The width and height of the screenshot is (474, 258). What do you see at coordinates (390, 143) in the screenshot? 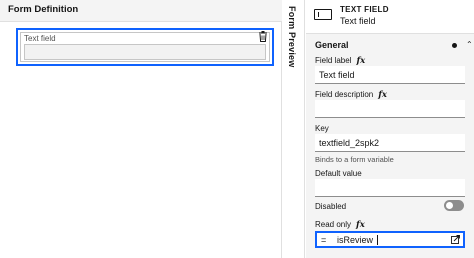
I see `key-input: textfield_2spk2` at bounding box center [390, 143].